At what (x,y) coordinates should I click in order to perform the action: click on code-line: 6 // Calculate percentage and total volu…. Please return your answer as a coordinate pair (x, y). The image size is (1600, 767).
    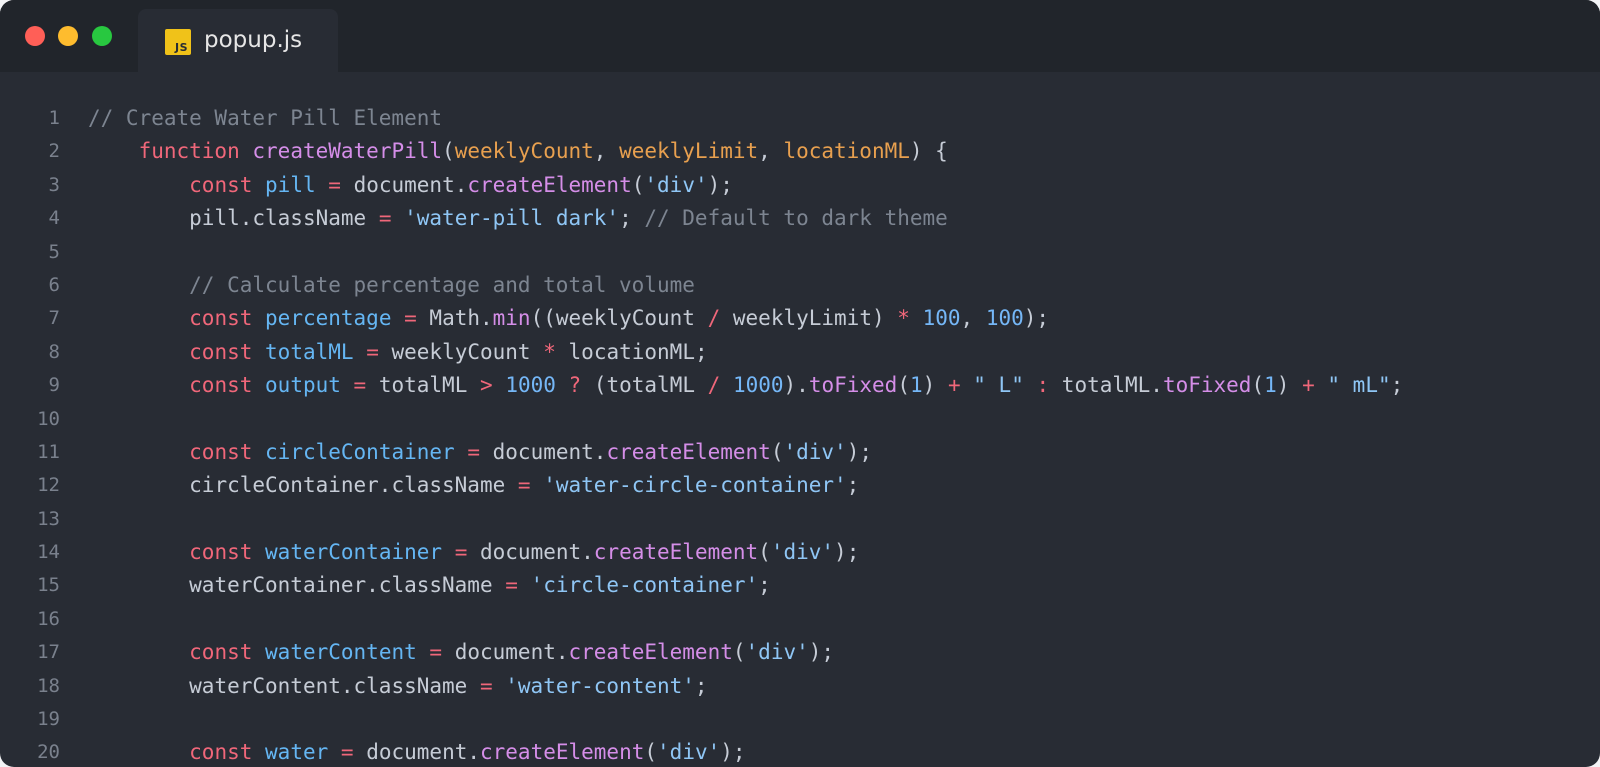
    Looking at the image, I should click on (800, 285).